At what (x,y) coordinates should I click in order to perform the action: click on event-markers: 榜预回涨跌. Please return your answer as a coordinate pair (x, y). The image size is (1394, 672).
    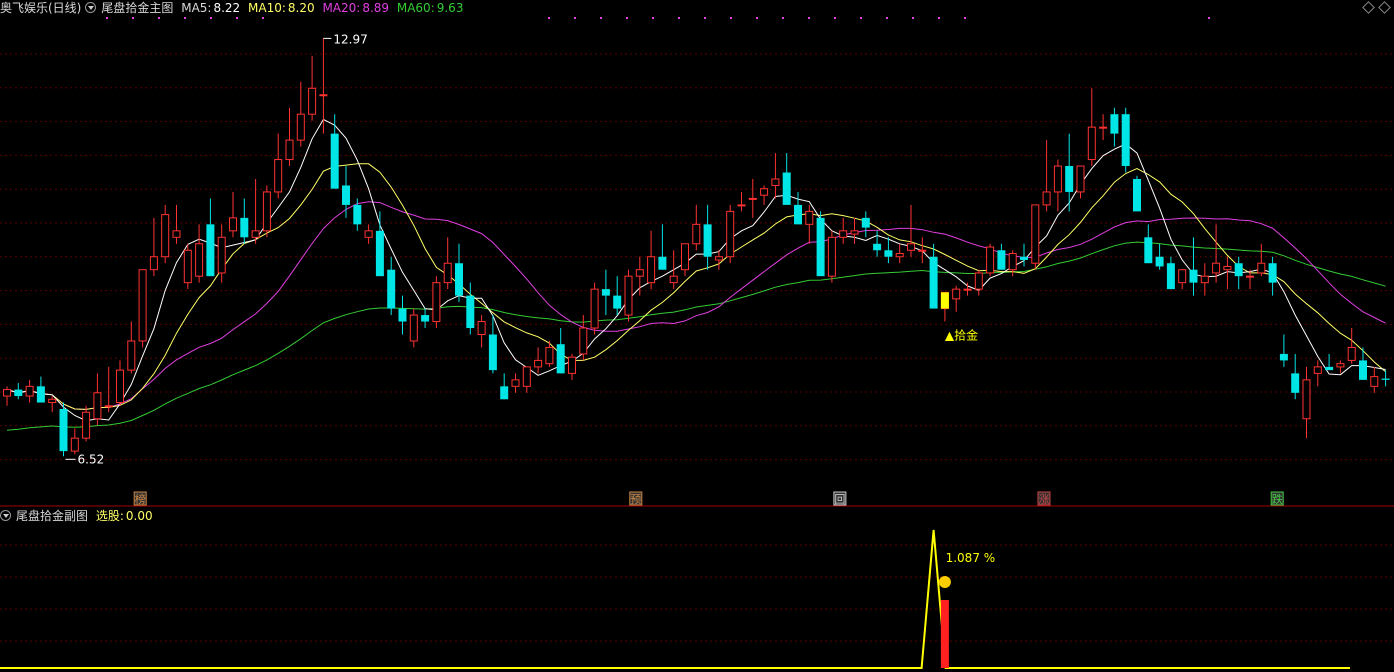
    Looking at the image, I should click on (708, 498).